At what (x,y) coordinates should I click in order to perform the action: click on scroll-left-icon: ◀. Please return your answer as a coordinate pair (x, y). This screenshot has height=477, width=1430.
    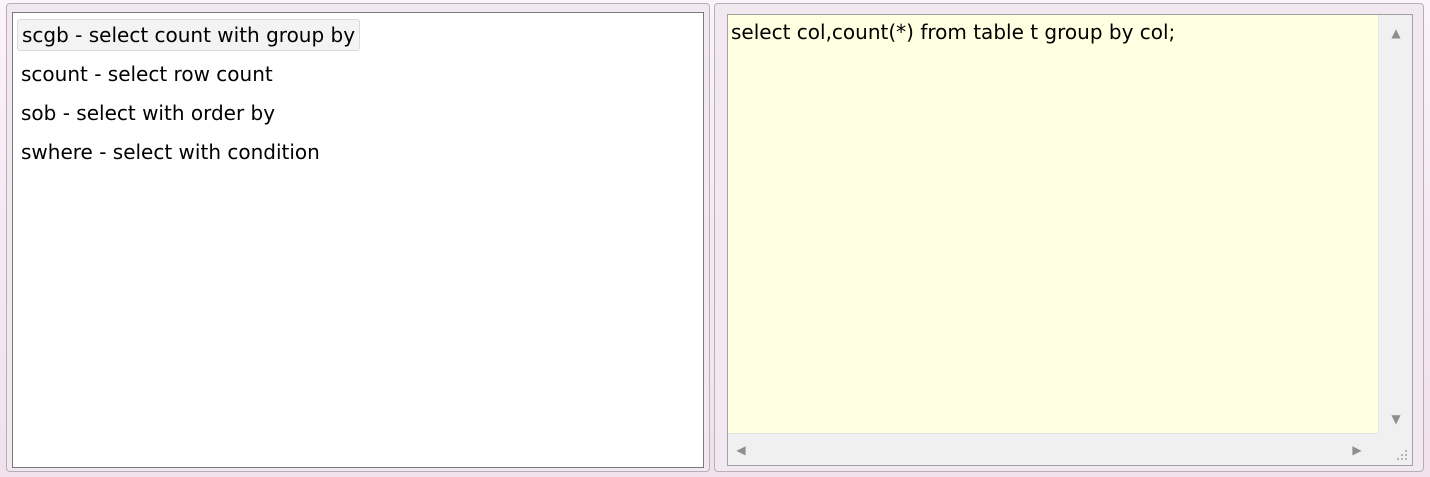
    Looking at the image, I should click on (741, 450).